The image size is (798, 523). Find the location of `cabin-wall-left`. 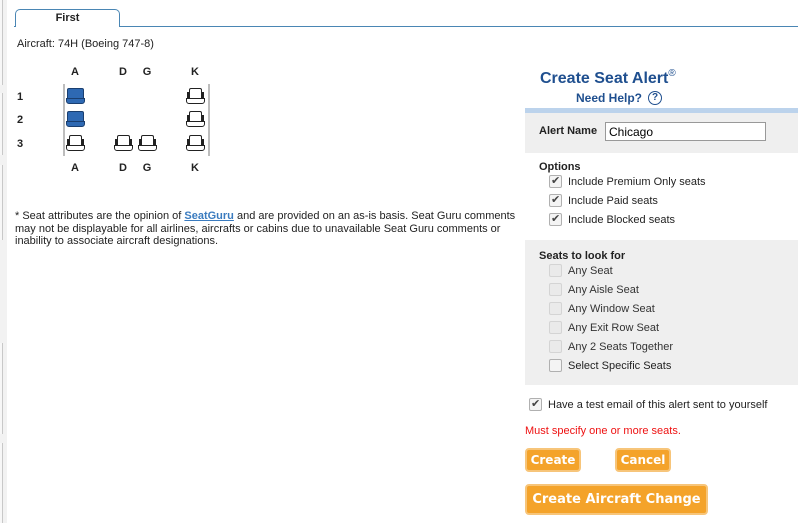

cabin-wall-left is located at coordinates (64, 120).